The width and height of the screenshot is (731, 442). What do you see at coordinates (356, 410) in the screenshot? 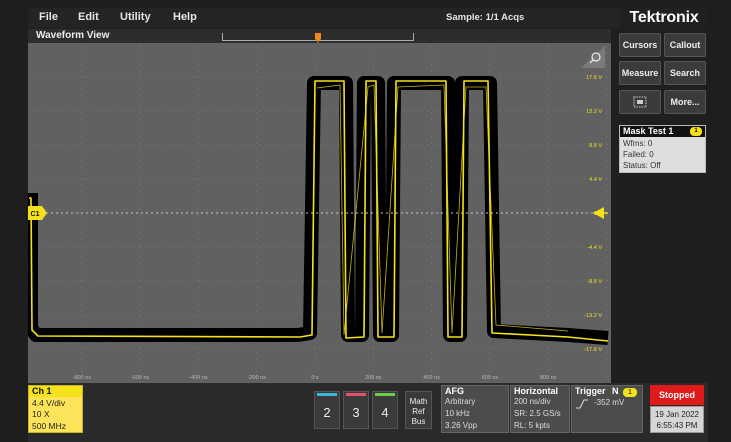
I see `channel-3-button: 3` at bounding box center [356, 410].